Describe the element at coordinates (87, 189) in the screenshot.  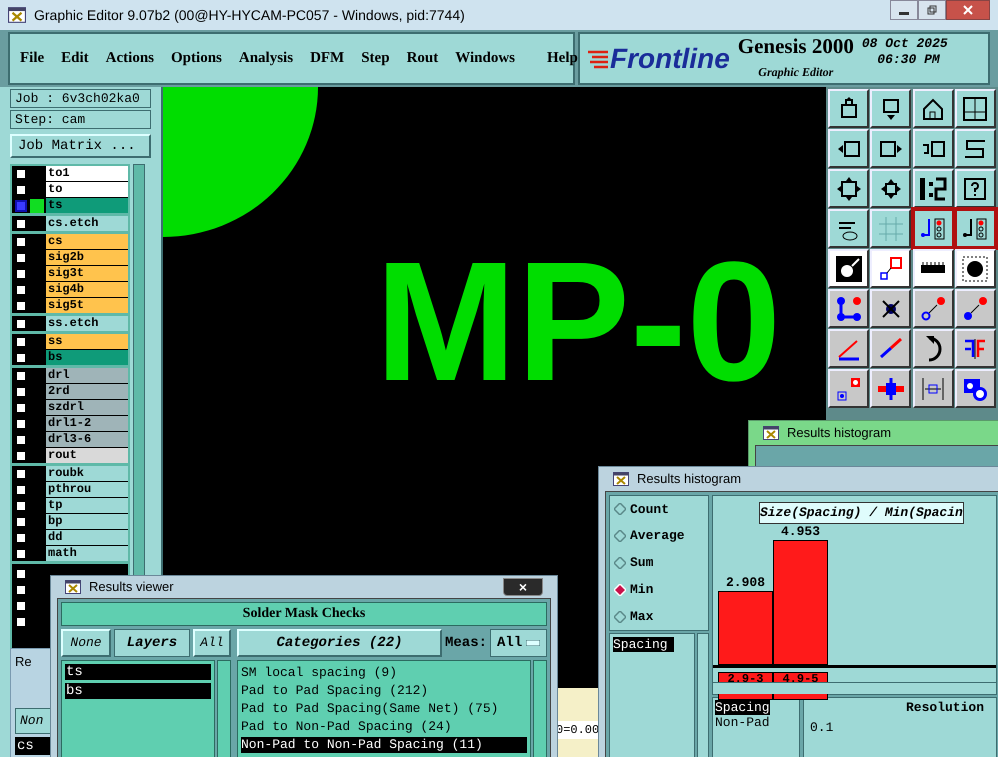
I see `layer-name: to` at that location.